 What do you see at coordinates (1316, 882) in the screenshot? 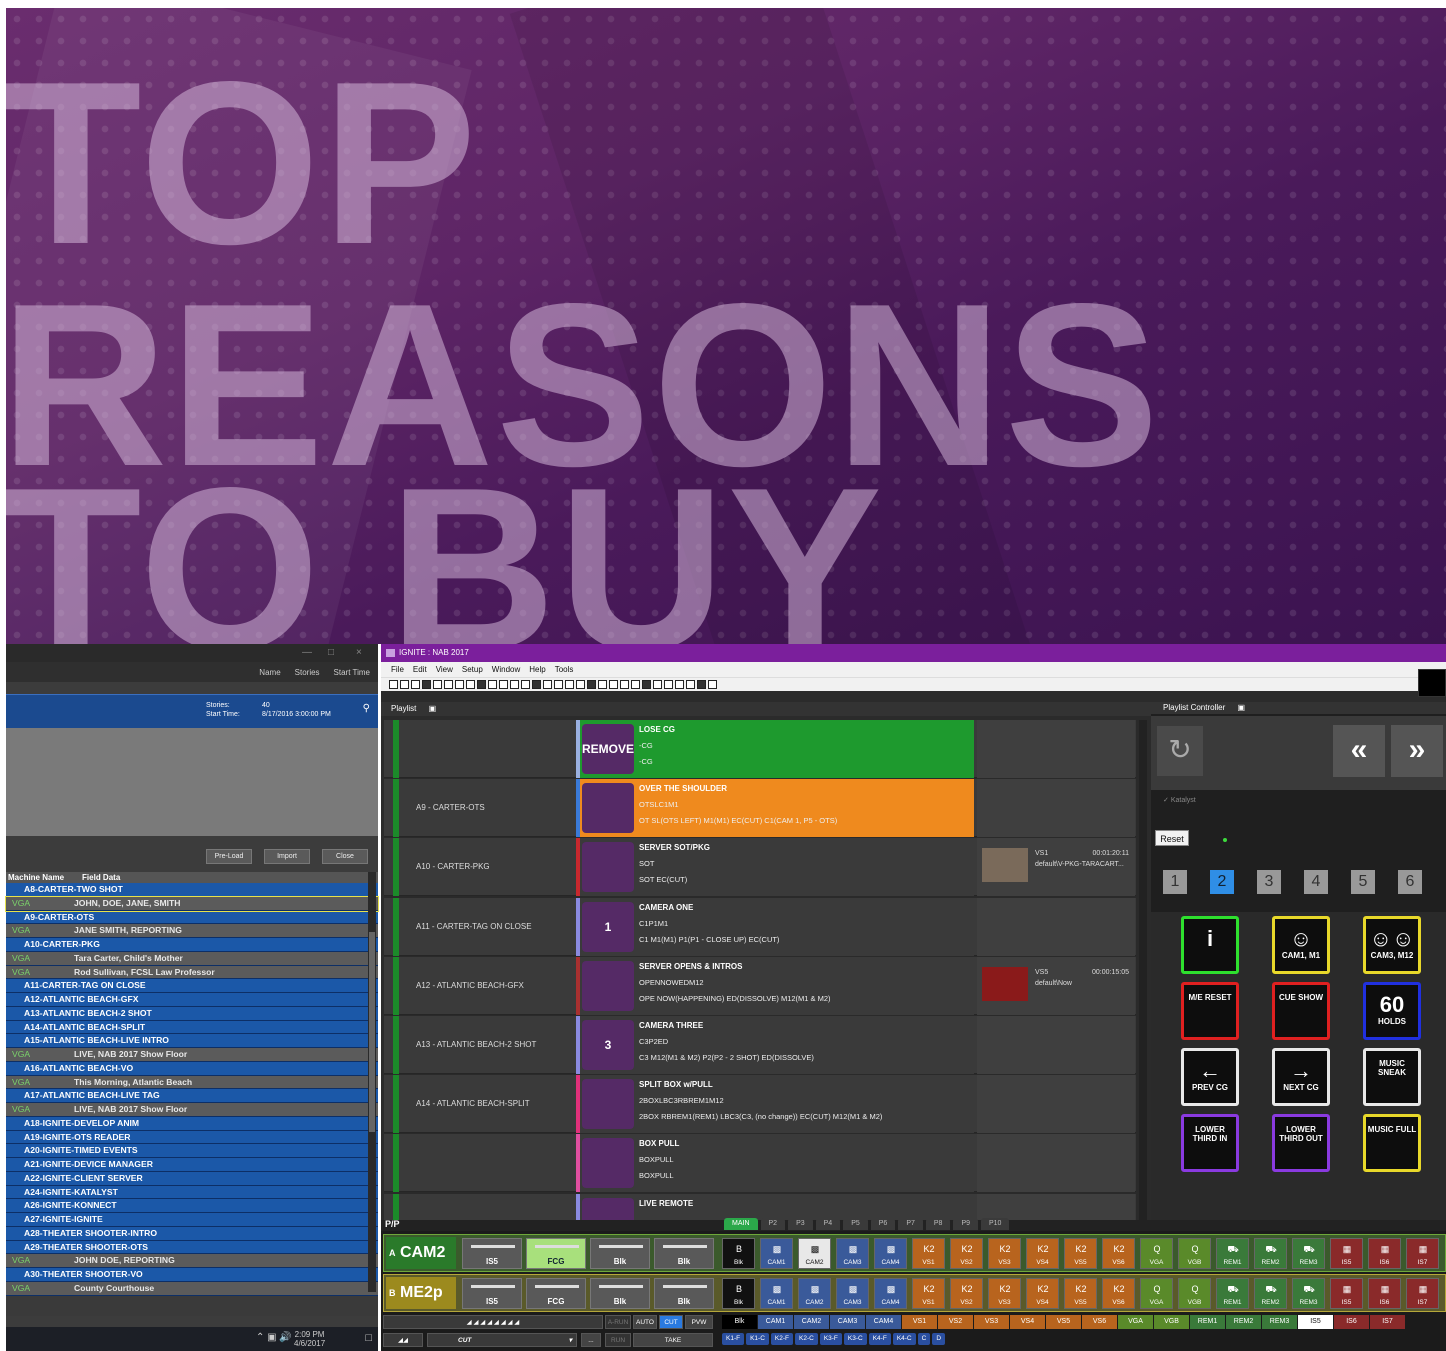
I see `page-button-4: 4` at bounding box center [1316, 882].